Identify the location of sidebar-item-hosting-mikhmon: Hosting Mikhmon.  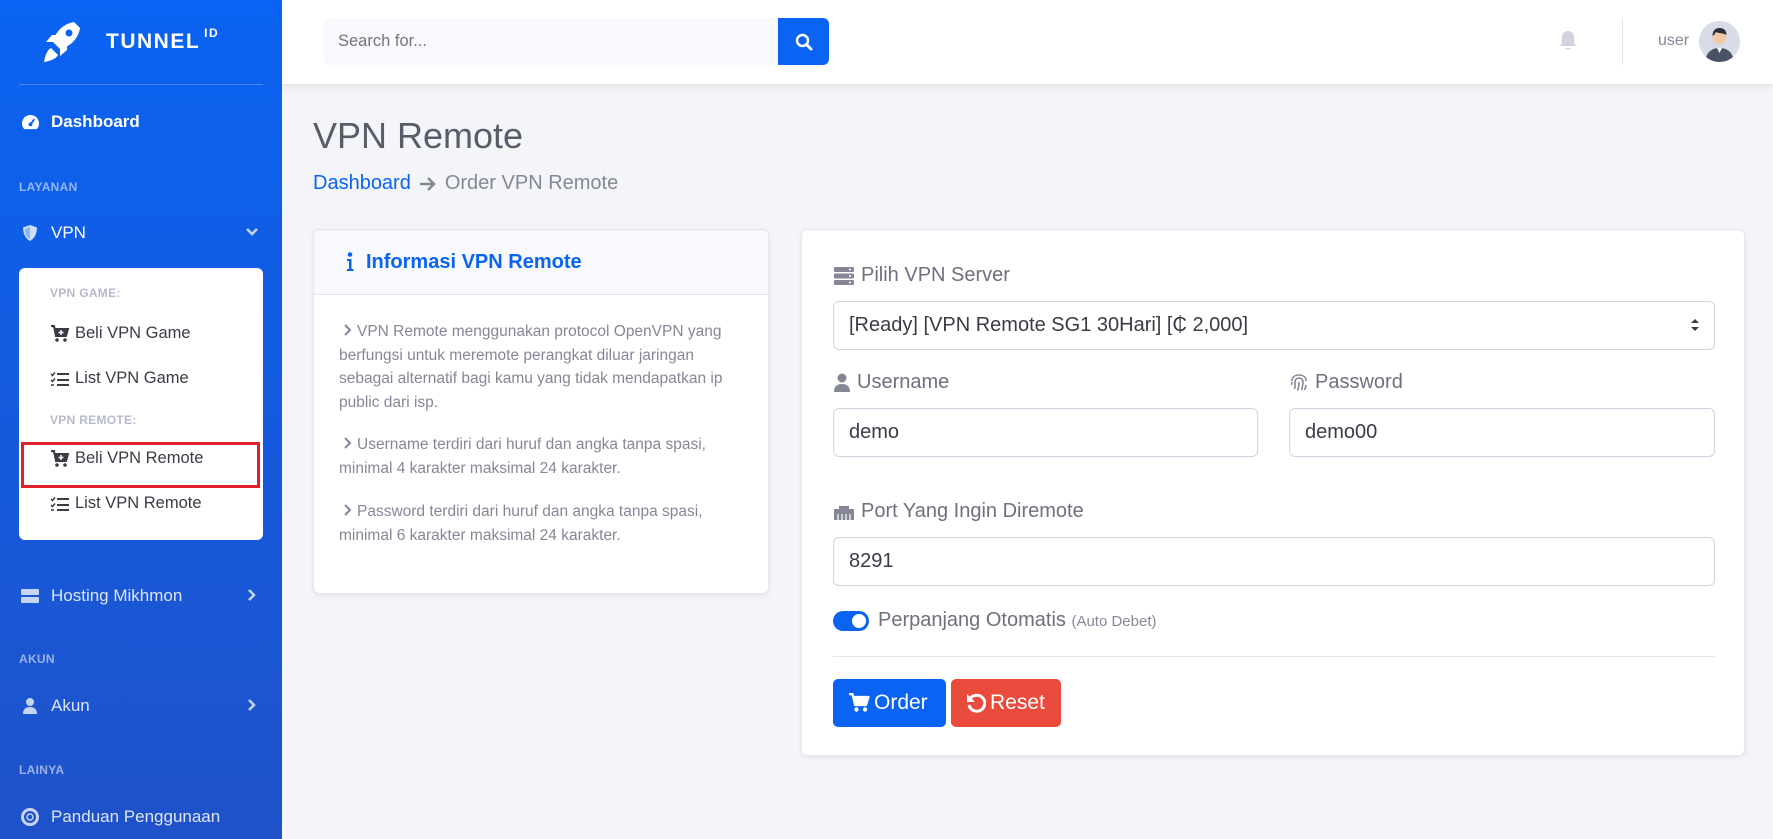
(141, 596).